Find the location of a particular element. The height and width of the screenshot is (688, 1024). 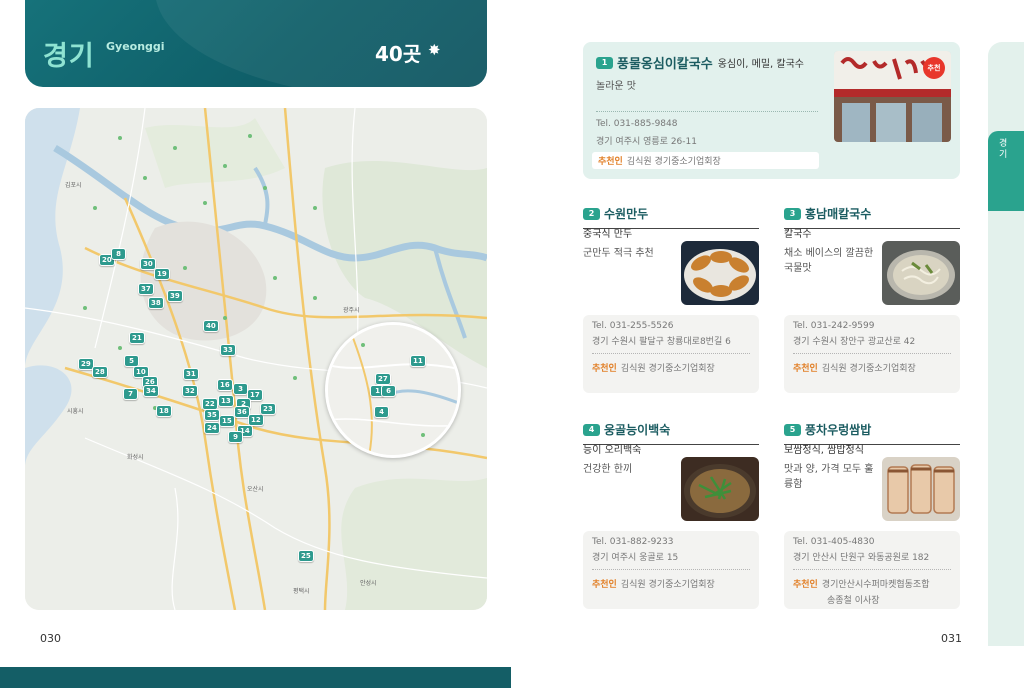

restaurant-address: 경기 안산시 단원구 와동공원로 182 is located at coordinates (861, 558).